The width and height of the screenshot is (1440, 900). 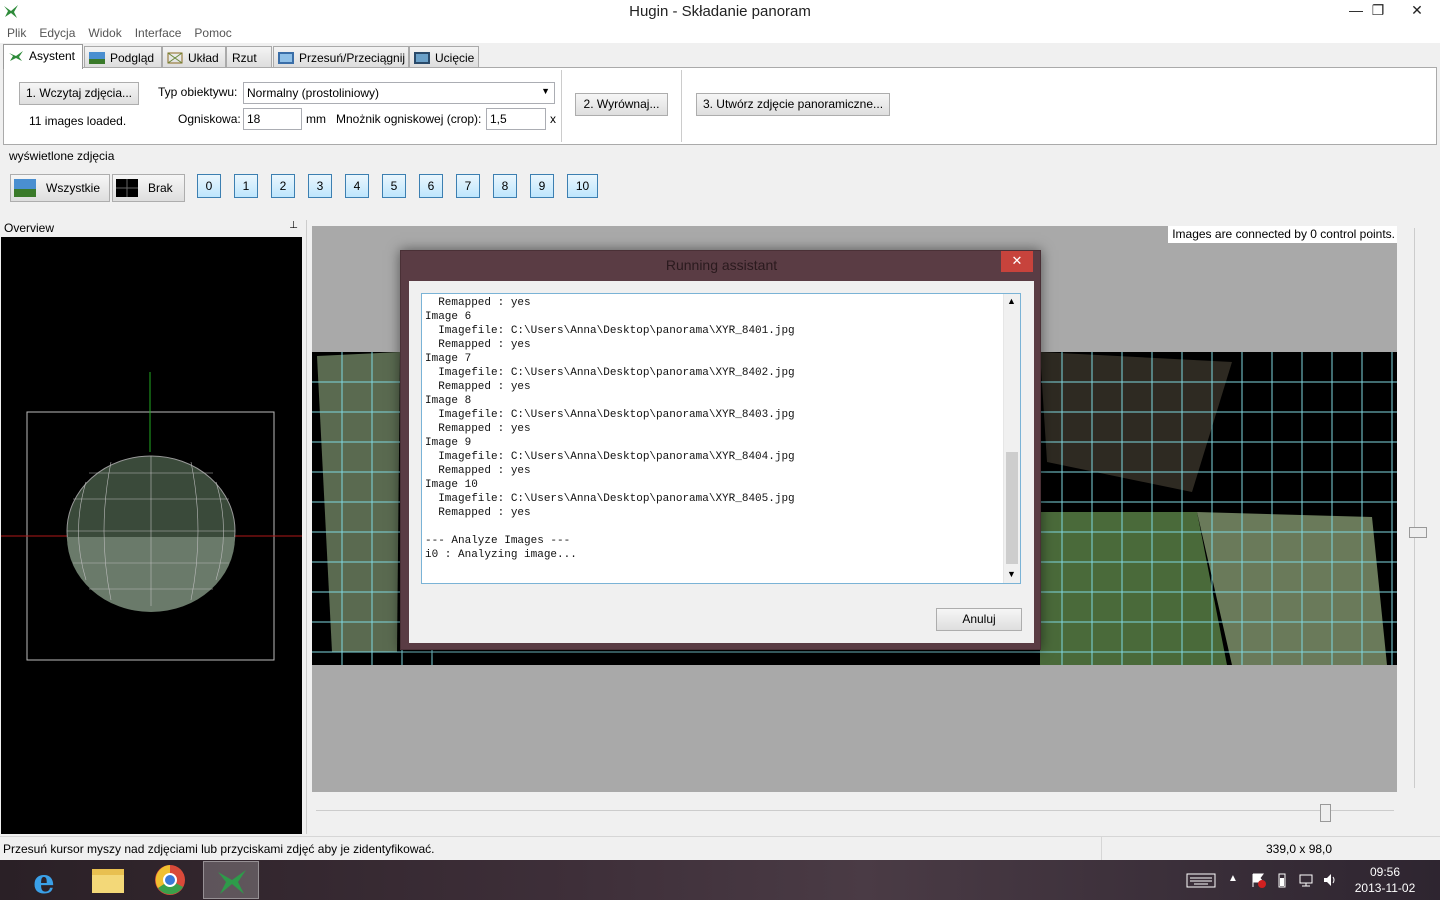 What do you see at coordinates (158, 31) in the screenshot?
I see `menu-interface: Interface` at bounding box center [158, 31].